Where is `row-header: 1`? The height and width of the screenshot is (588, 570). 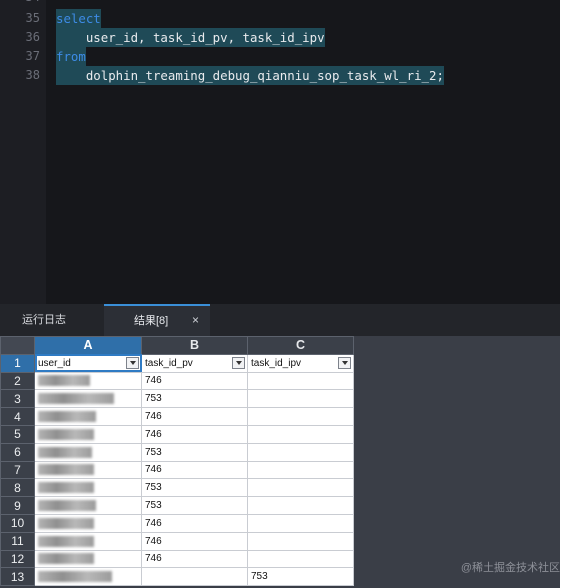 row-header: 1 is located at coordinates (17, 363).